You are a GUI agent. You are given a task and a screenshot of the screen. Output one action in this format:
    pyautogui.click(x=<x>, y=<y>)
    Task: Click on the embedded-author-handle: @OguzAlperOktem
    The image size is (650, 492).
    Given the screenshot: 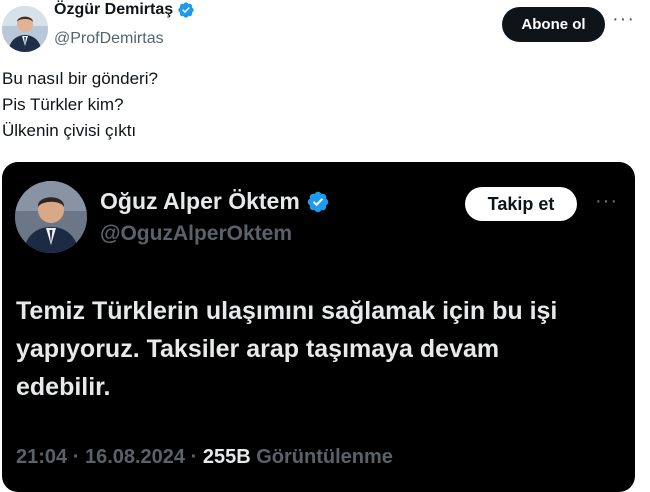 What is the action you would take?
    pyautogui.click(x=196, y=233)
    